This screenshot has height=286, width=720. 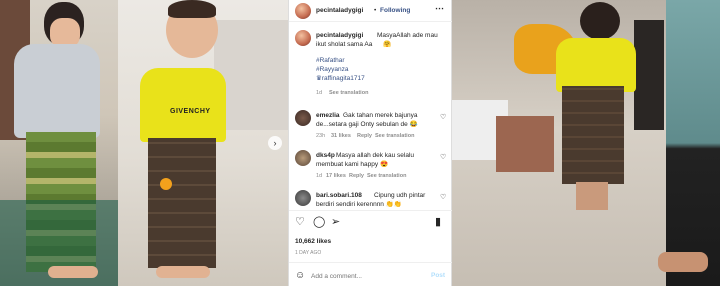 What do you see at coordinates (340, 79) in the screenshot?
I see `mention-raffinagita: ♛raffinagita1717` at bounding box center [340, 79].